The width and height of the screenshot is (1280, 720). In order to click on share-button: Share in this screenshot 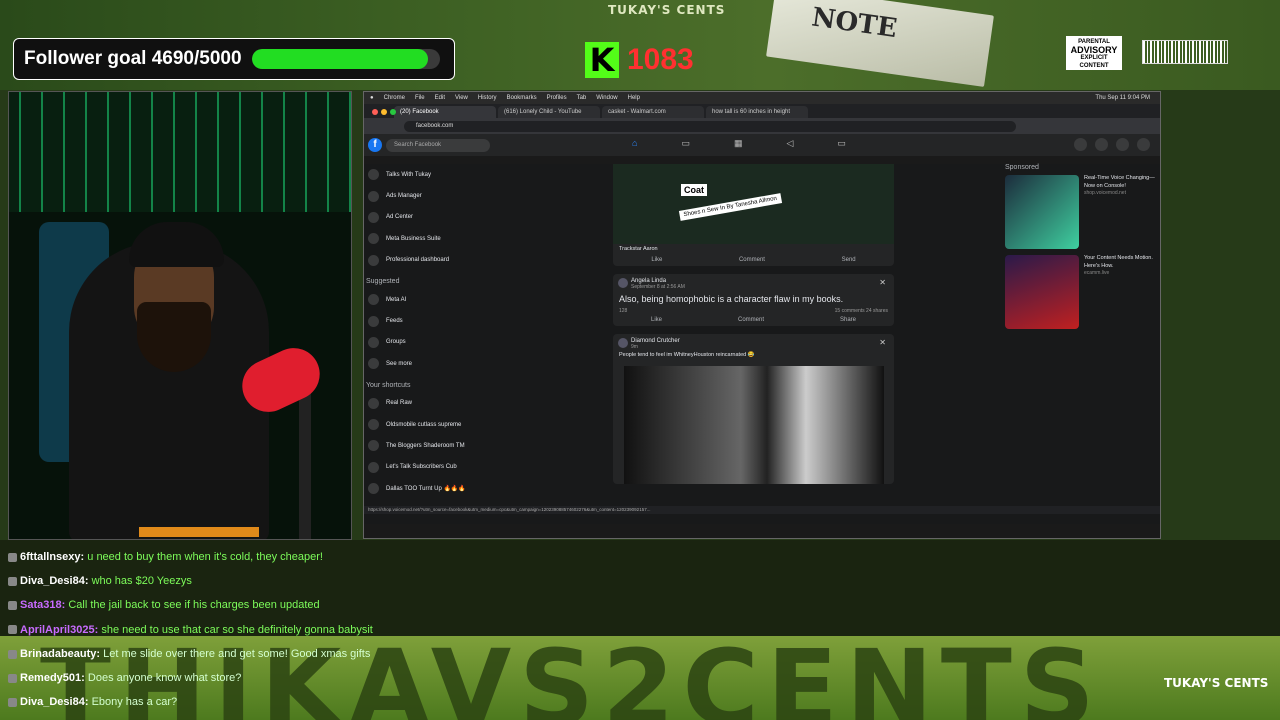, I will do `click(848, 320)`.